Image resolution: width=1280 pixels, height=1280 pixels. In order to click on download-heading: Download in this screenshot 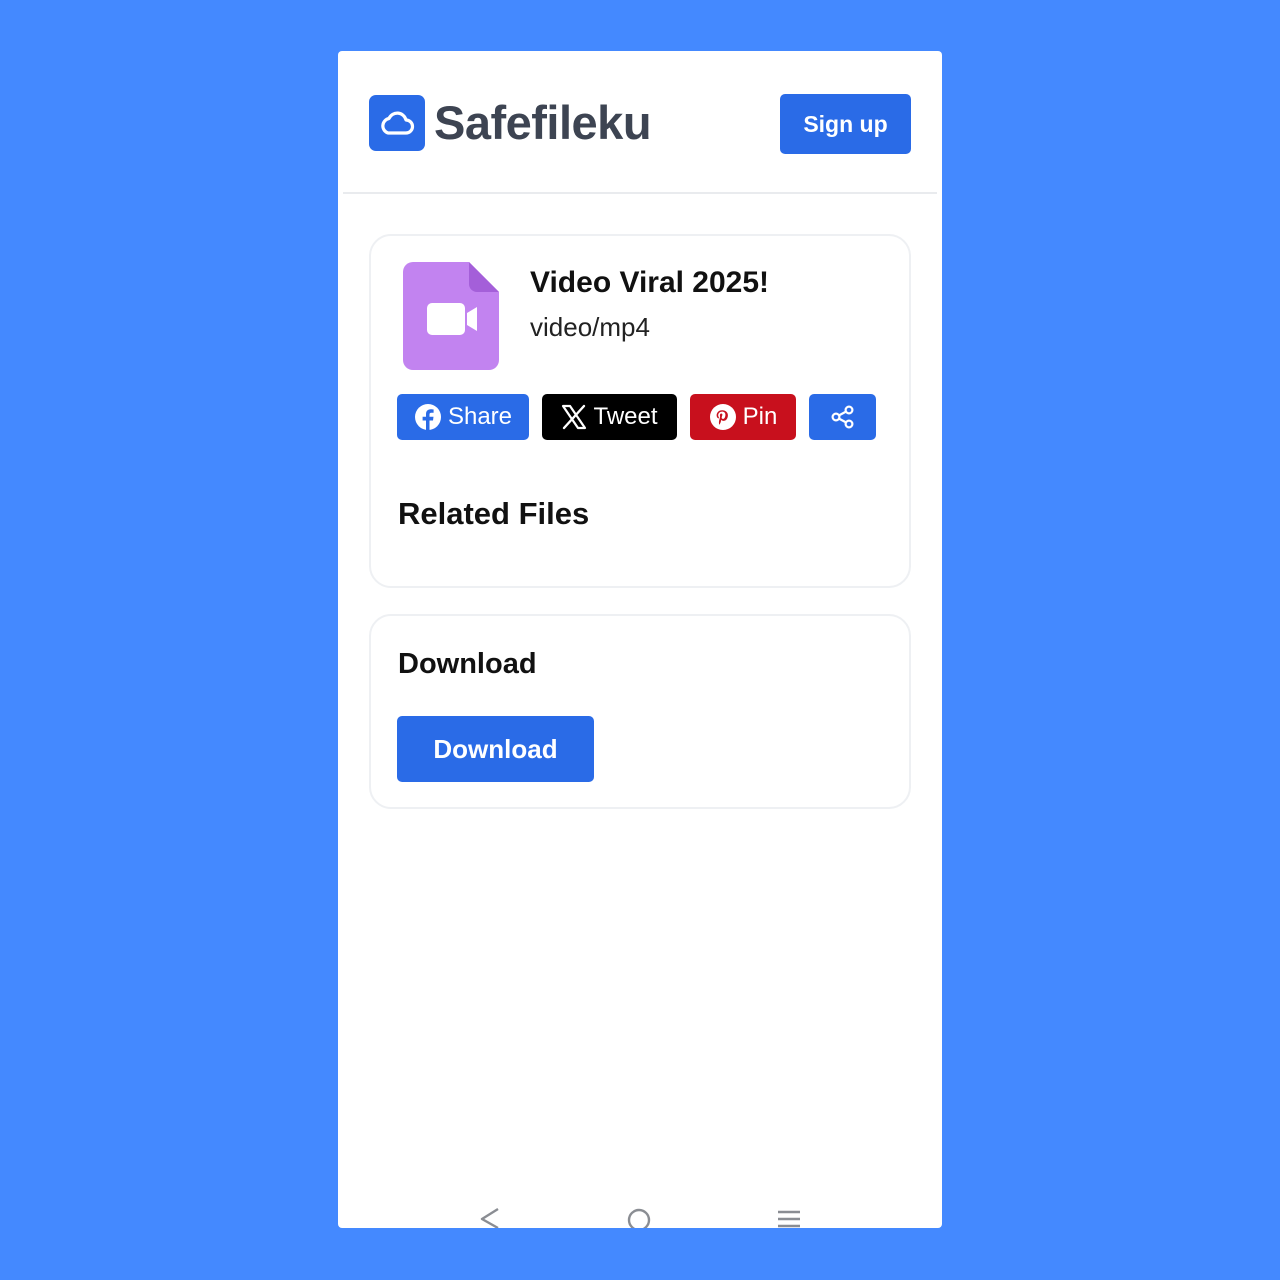, I will do `click(467, 664)`.